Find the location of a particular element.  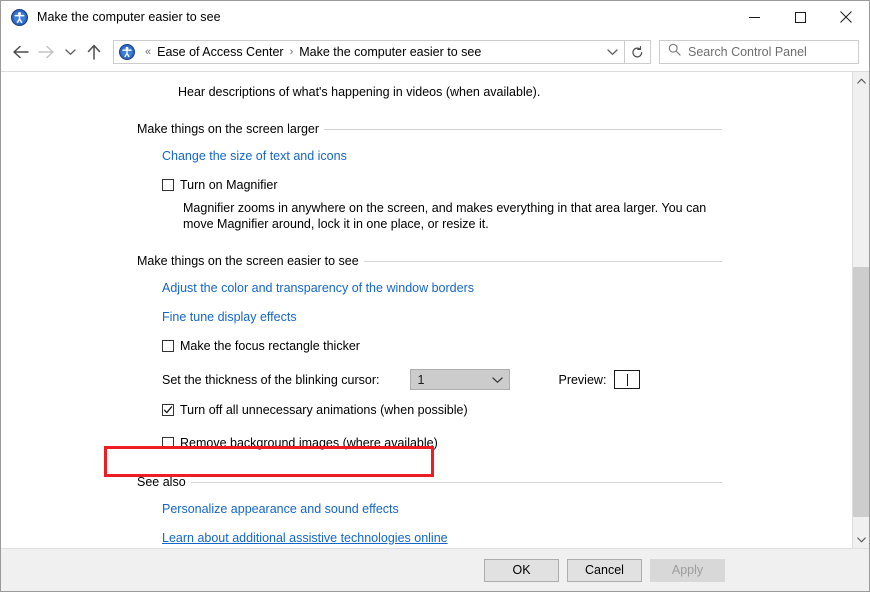

checkbox-row-turn-on-magnifier: Turn on Magnifier is located at coordinates (442, 185).